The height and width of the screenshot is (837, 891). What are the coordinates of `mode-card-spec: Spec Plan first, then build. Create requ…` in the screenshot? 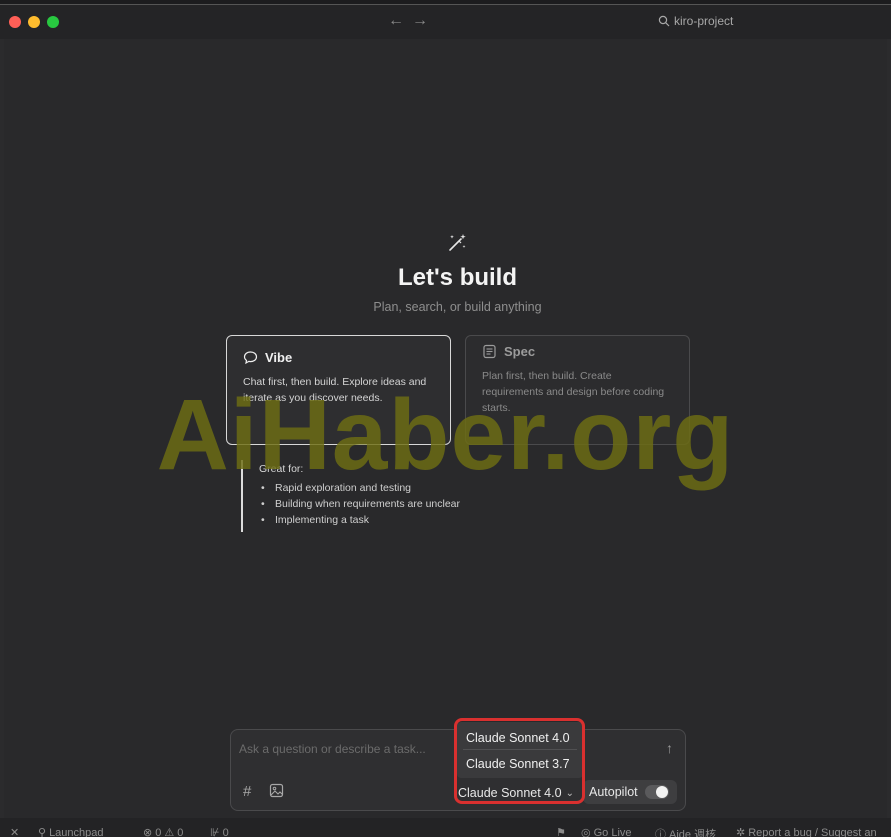 It's located at (577, 390).